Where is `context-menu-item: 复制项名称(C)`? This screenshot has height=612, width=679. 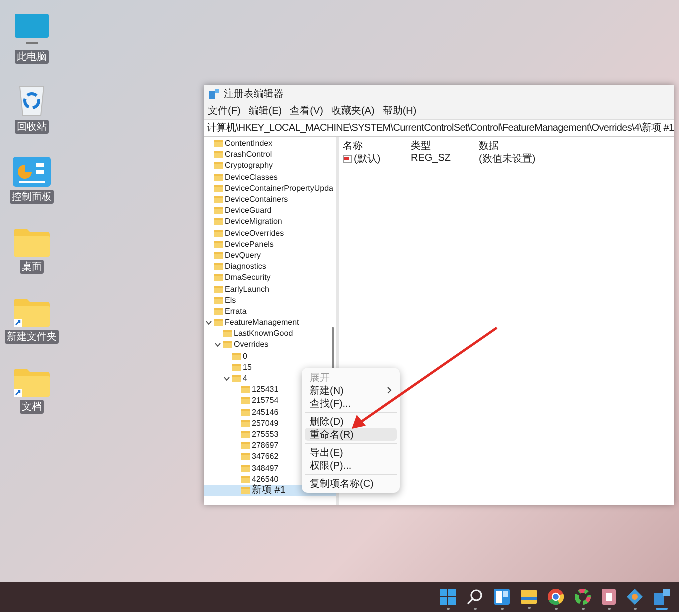
context-menu-item: 复制项名称(C) is located at coordinates (351, 483).